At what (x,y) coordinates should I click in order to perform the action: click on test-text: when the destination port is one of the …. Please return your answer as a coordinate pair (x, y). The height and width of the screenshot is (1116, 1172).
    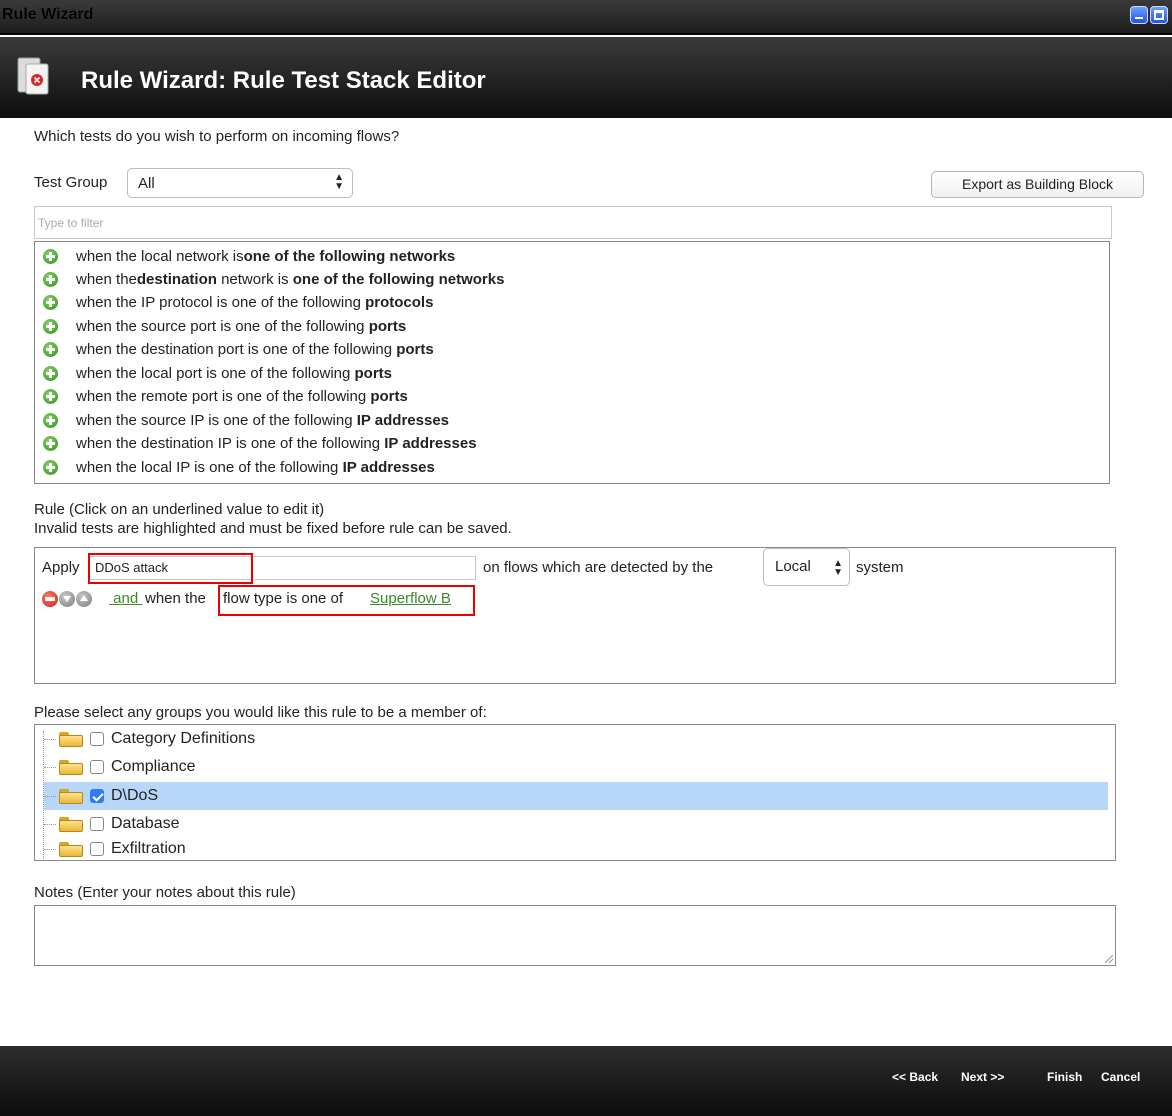
    Looking at the image, I should click on (236, 349).